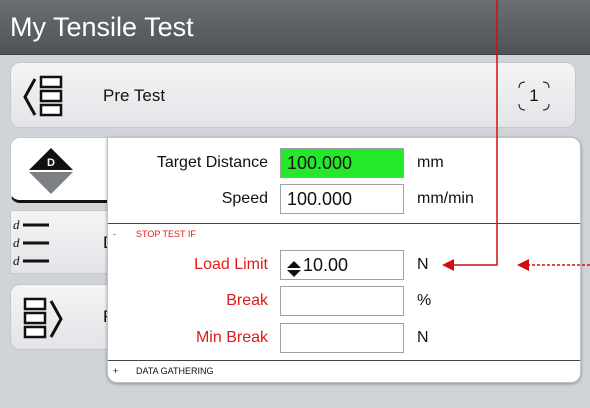 This screenshot has height=408, width=590. I want to click on min-break-unit: N, so click(423, 337).